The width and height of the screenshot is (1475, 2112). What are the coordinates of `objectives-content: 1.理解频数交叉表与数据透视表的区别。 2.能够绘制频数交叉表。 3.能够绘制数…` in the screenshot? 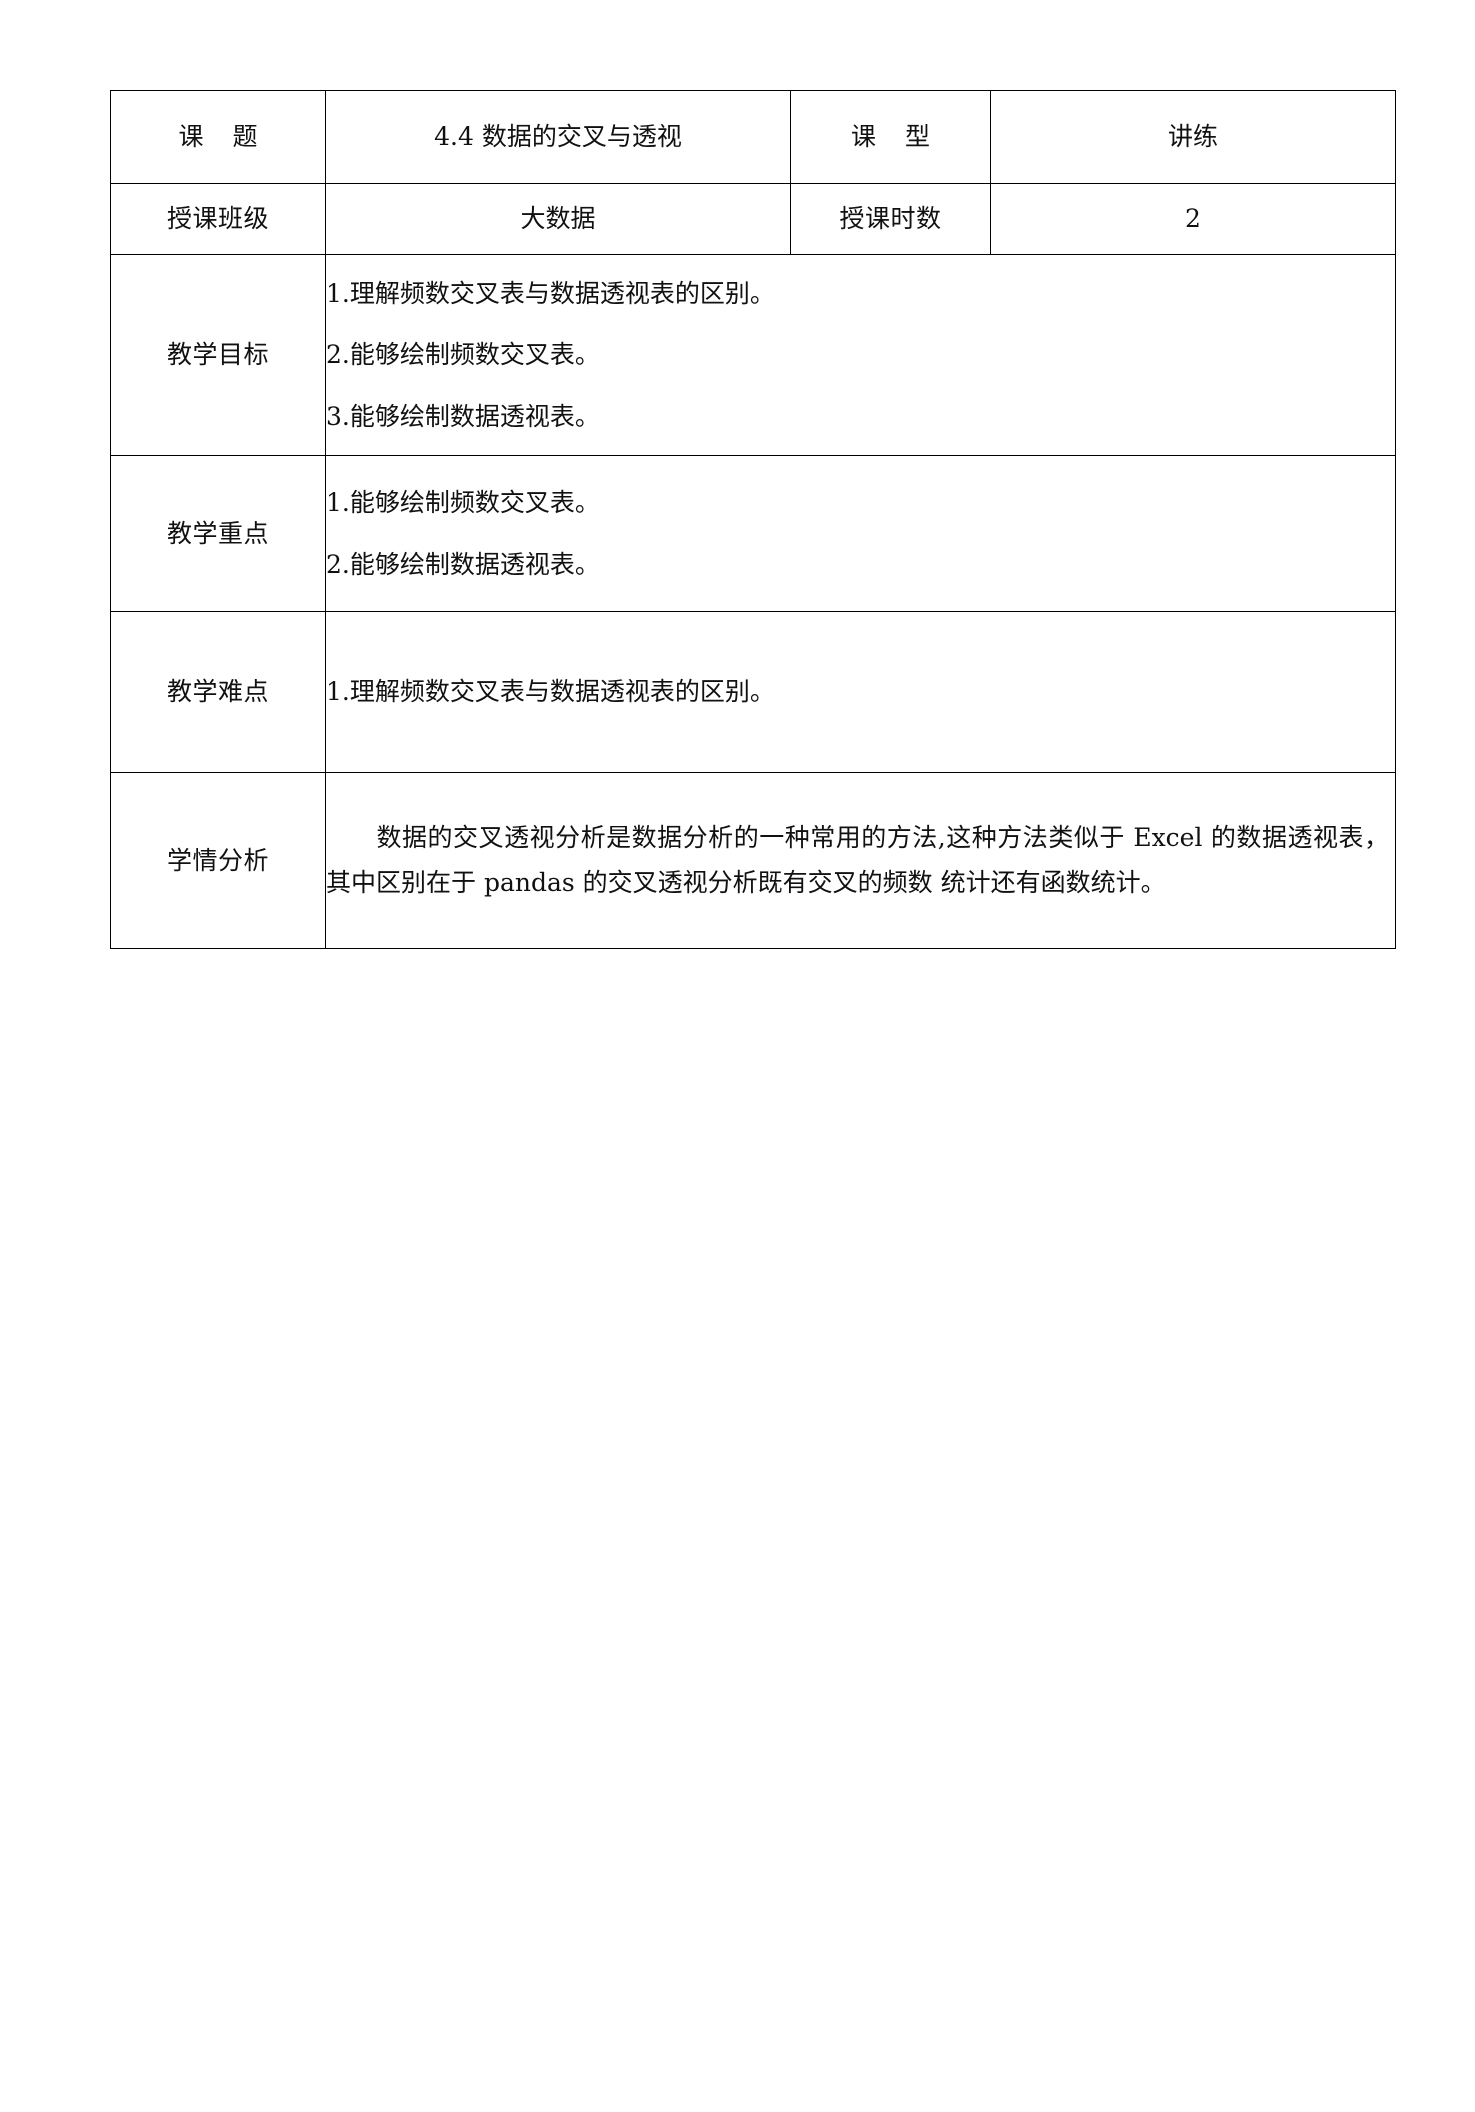 It's located at (860, 355).